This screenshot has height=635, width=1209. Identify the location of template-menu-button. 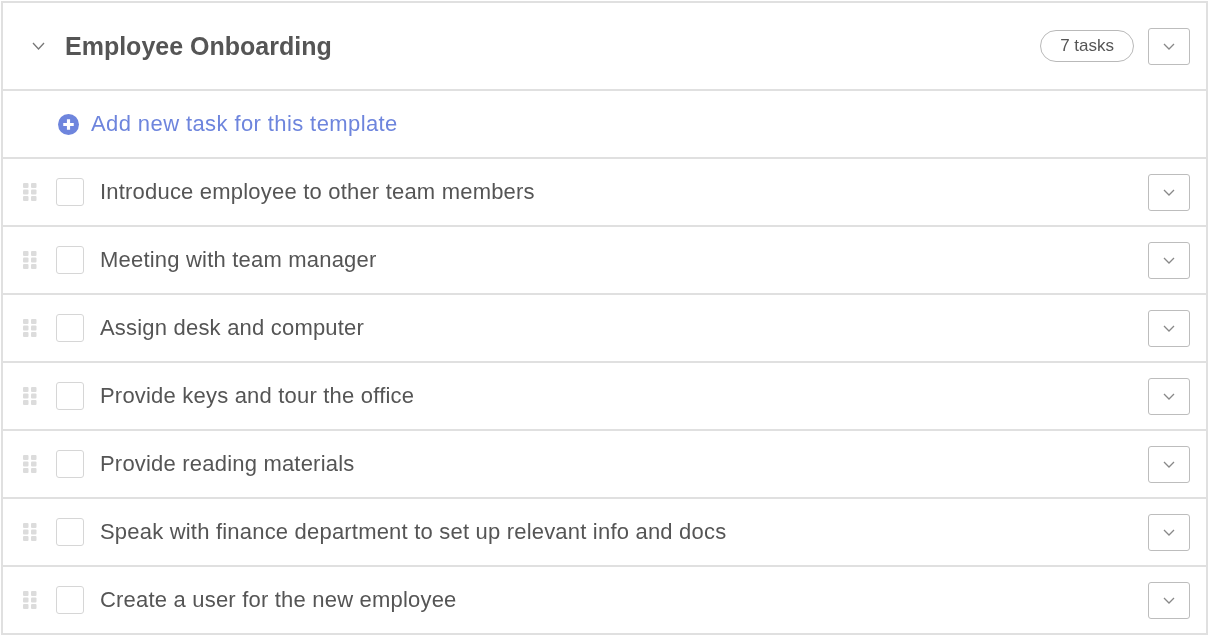
(1169, 46).